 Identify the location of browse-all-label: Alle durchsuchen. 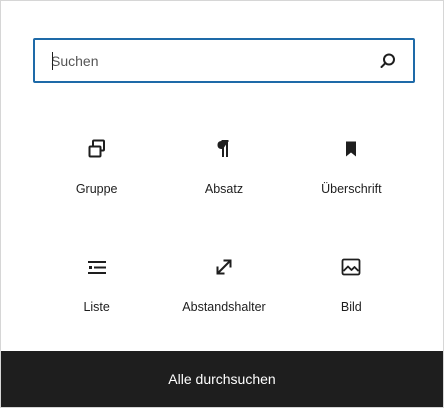
(222, 379).